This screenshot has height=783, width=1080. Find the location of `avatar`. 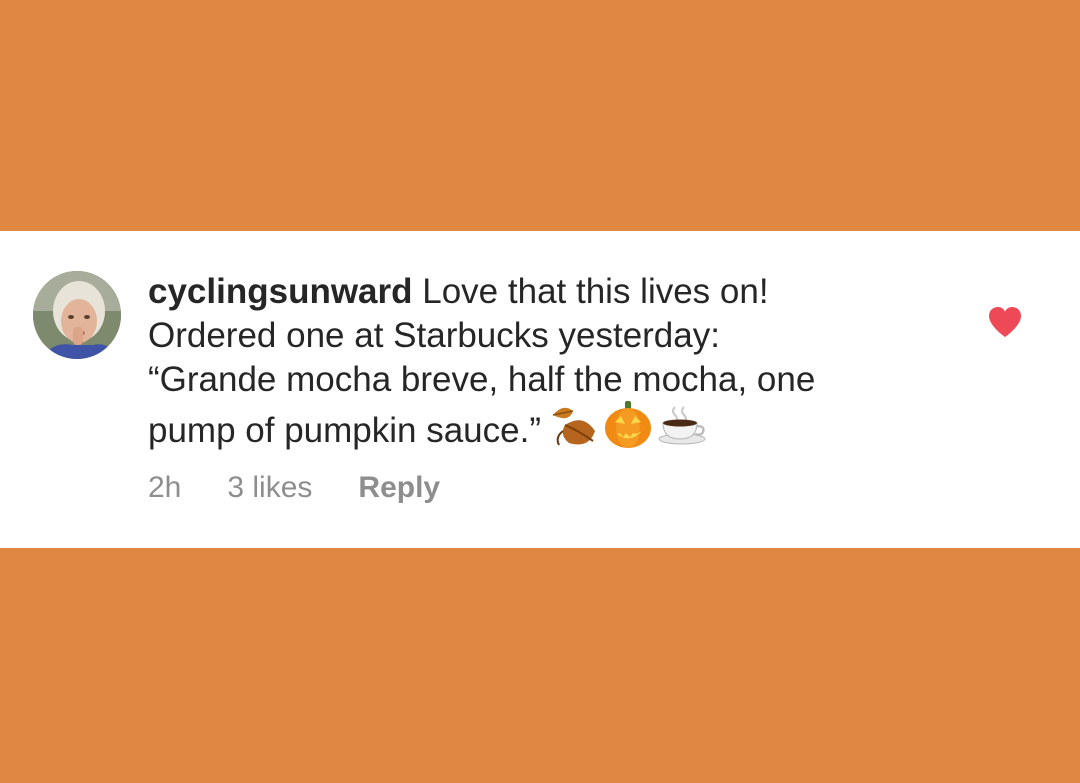

avatar is located at coordinates (77, 315).